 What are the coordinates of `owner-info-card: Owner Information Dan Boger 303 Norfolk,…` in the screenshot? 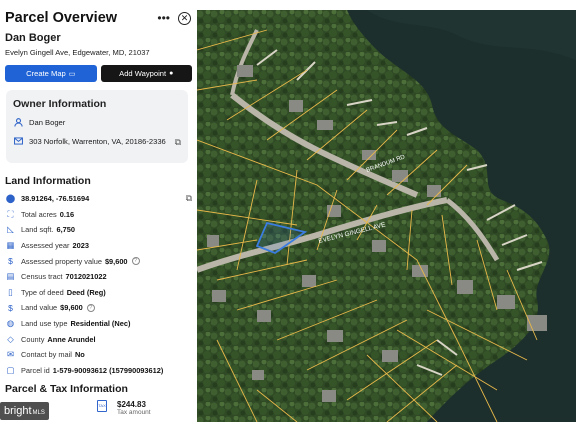 It's located at (97, 126).